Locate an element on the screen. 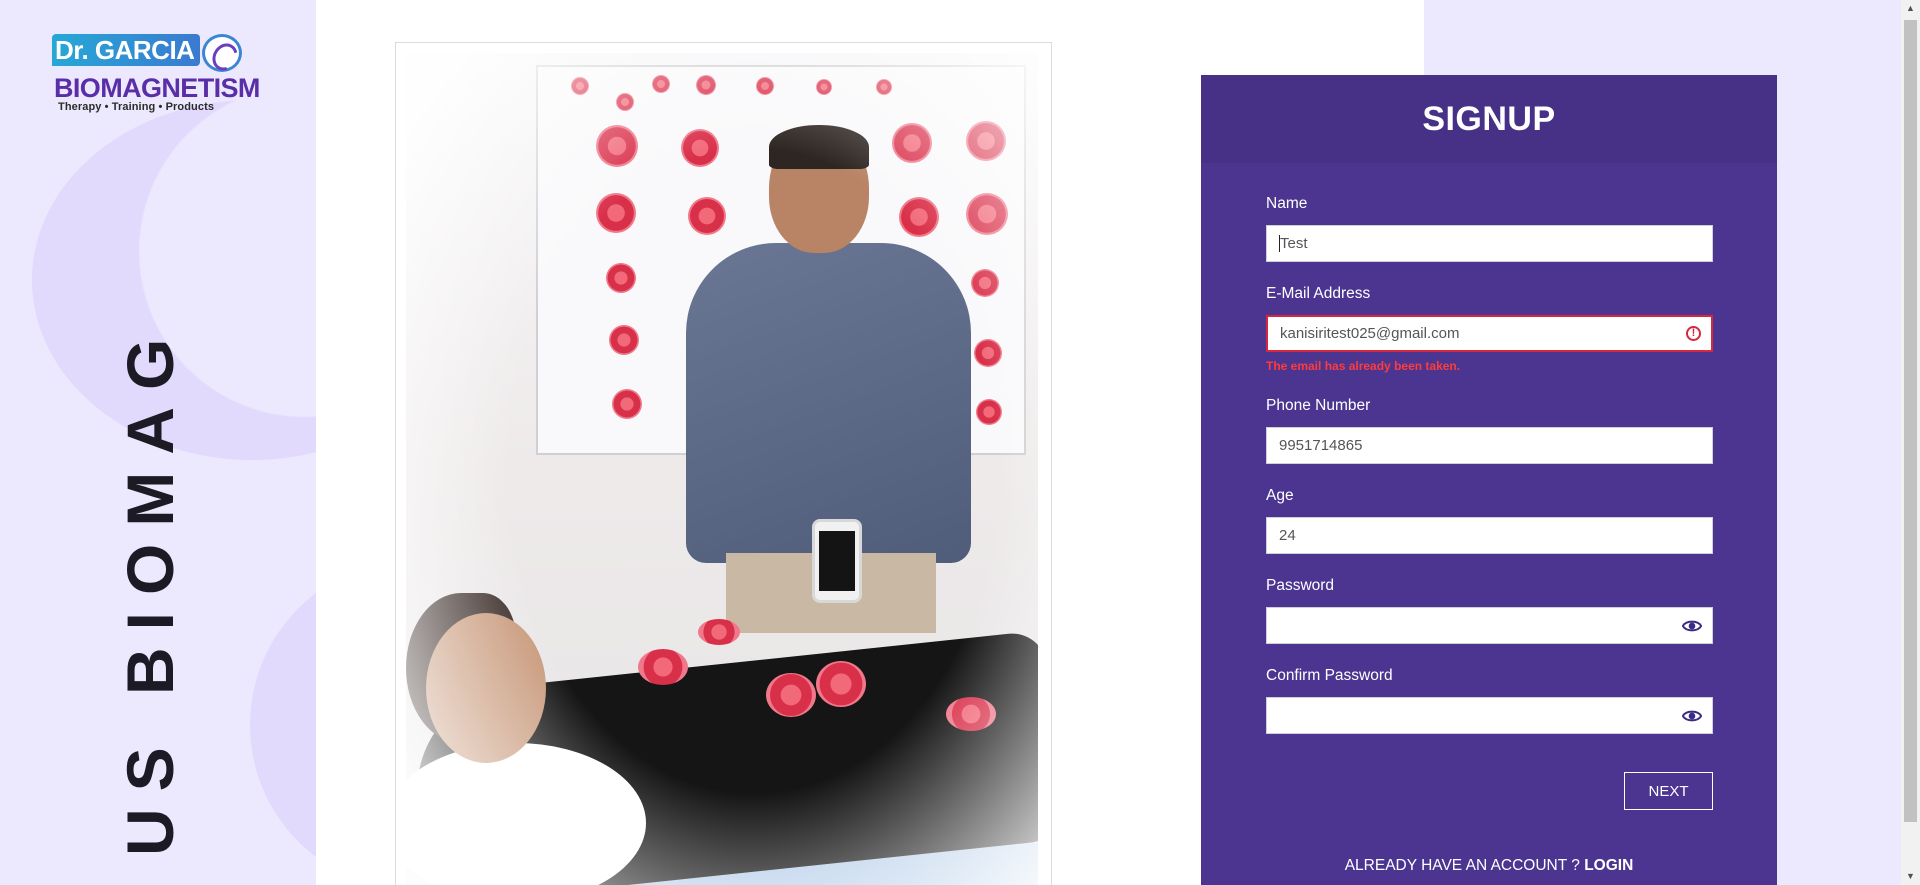 This screenshot has height=885, width=1920. logo-line-2: BIOMAGNETISM is located at coordinates (157, 88).